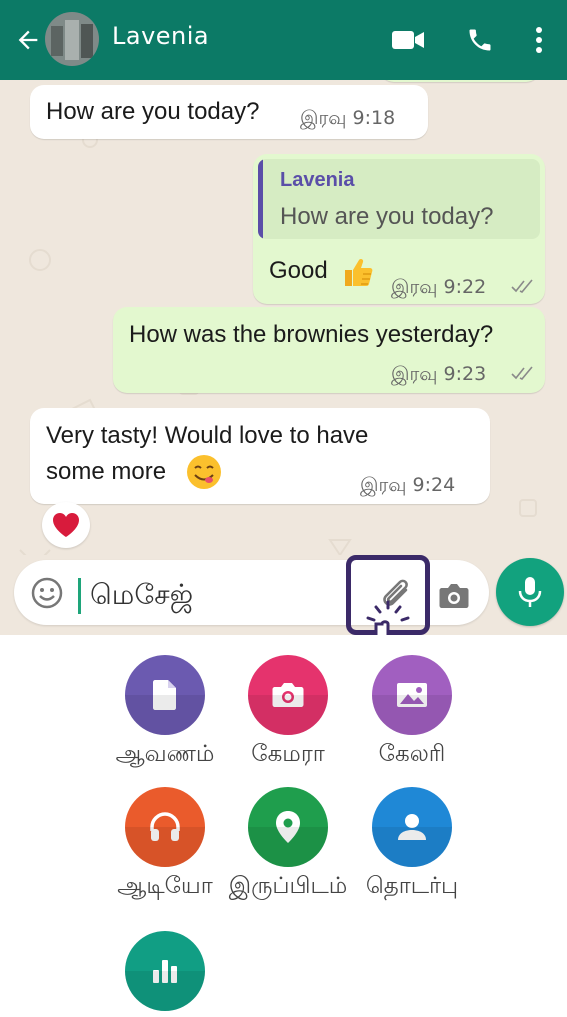  Describe the element at coordinates (454, 596) in the screenshot. I see `camera-icon` at that location.